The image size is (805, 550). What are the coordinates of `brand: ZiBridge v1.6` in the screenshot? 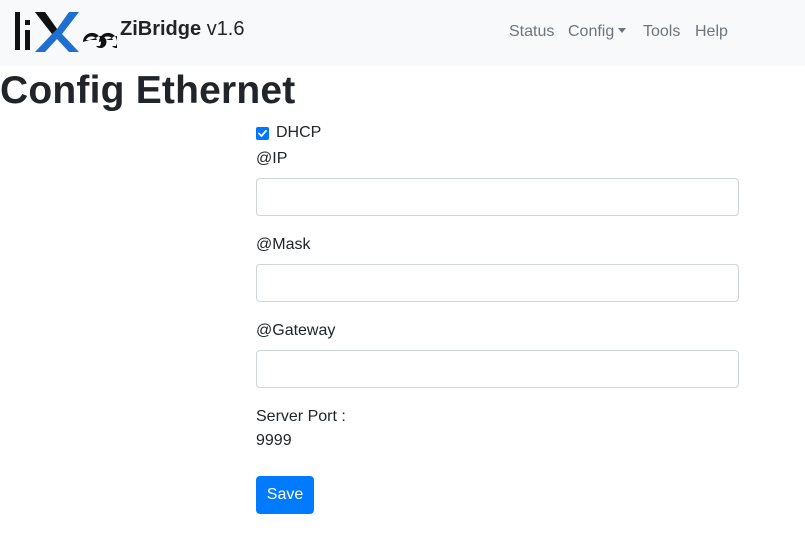 It's located at (182, 29).